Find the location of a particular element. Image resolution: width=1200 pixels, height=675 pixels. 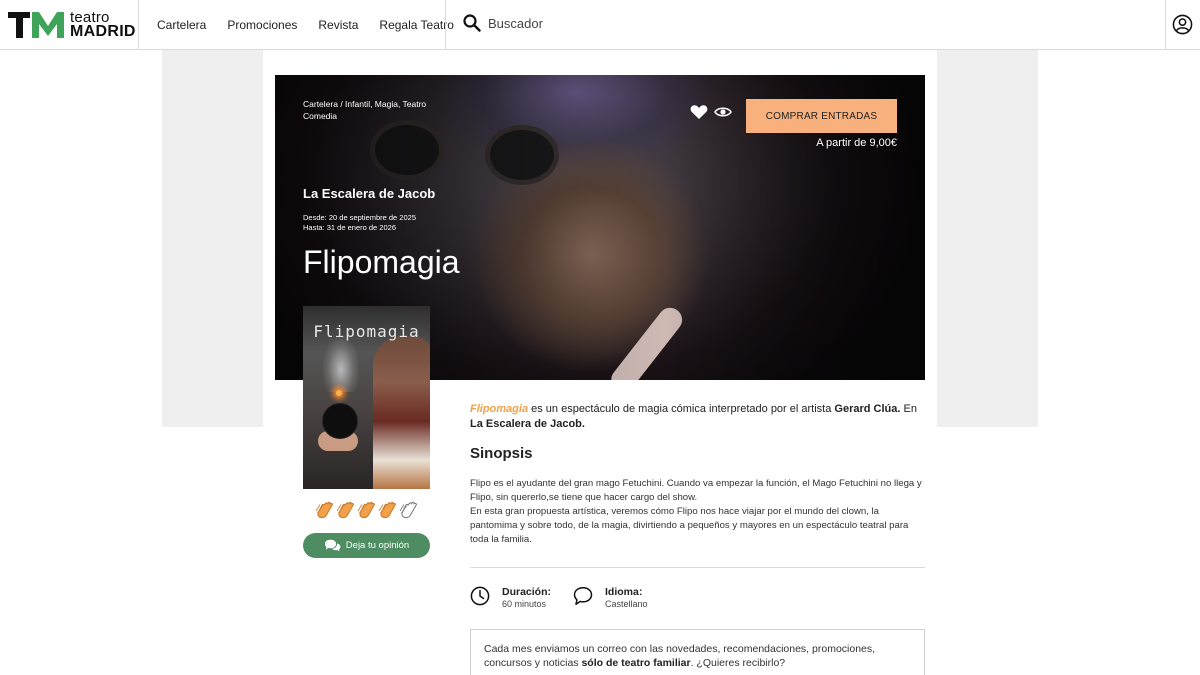

poster-performer is located at coordinates (401, 412).